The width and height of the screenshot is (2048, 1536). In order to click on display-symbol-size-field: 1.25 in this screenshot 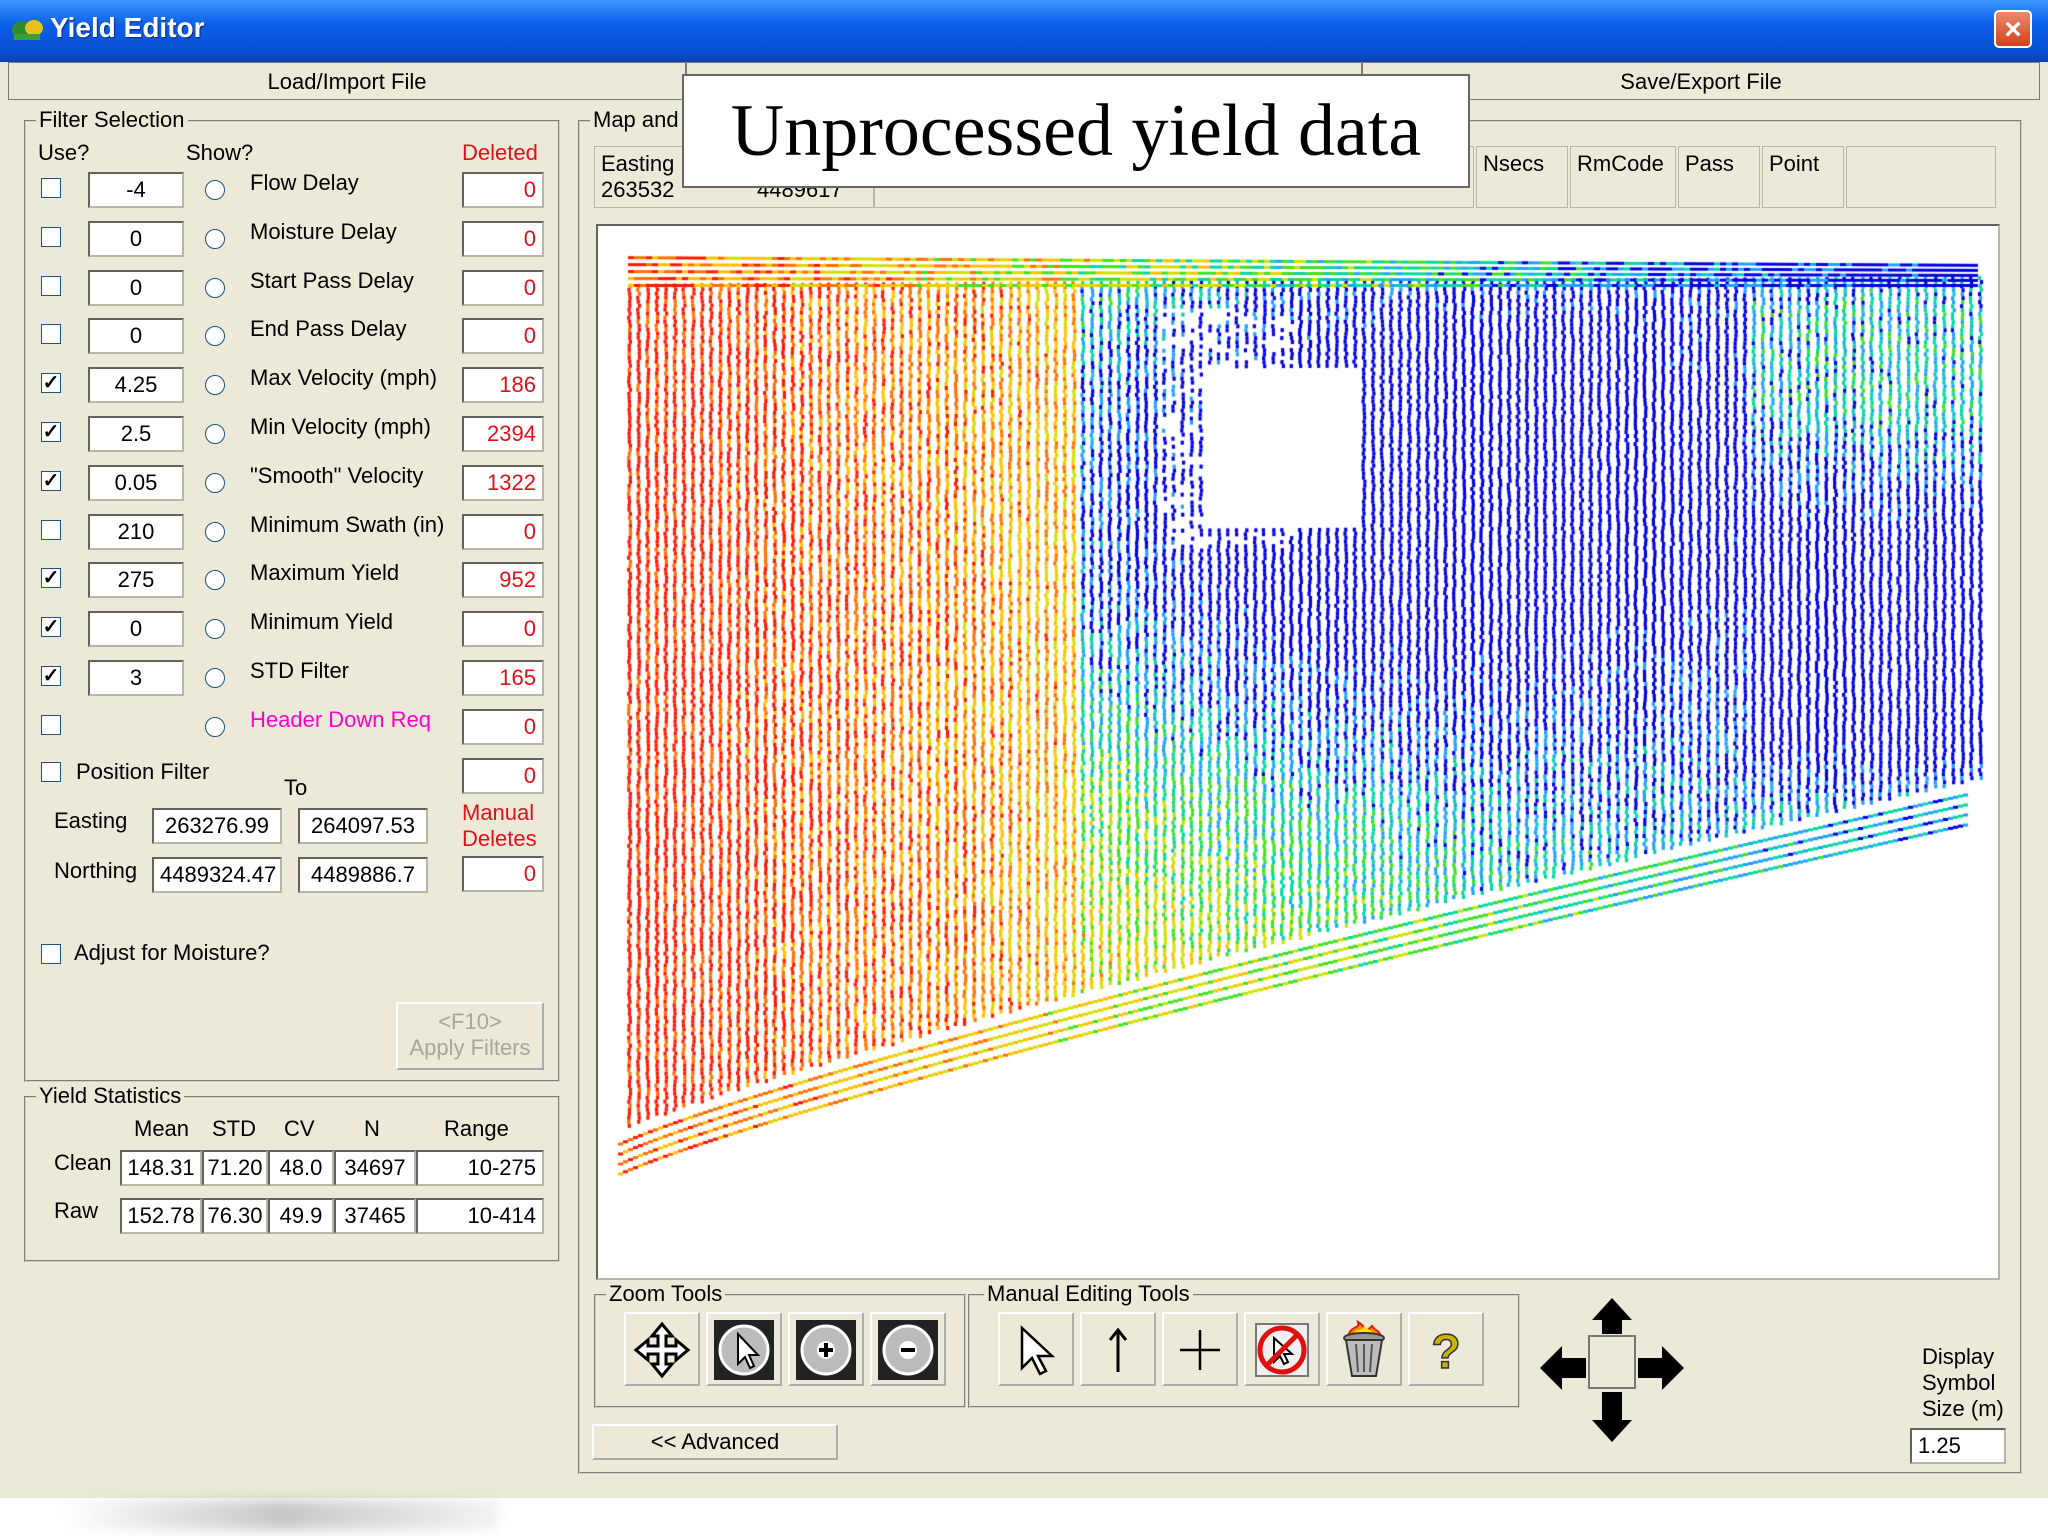, I will do `click(1958, 1446)`.